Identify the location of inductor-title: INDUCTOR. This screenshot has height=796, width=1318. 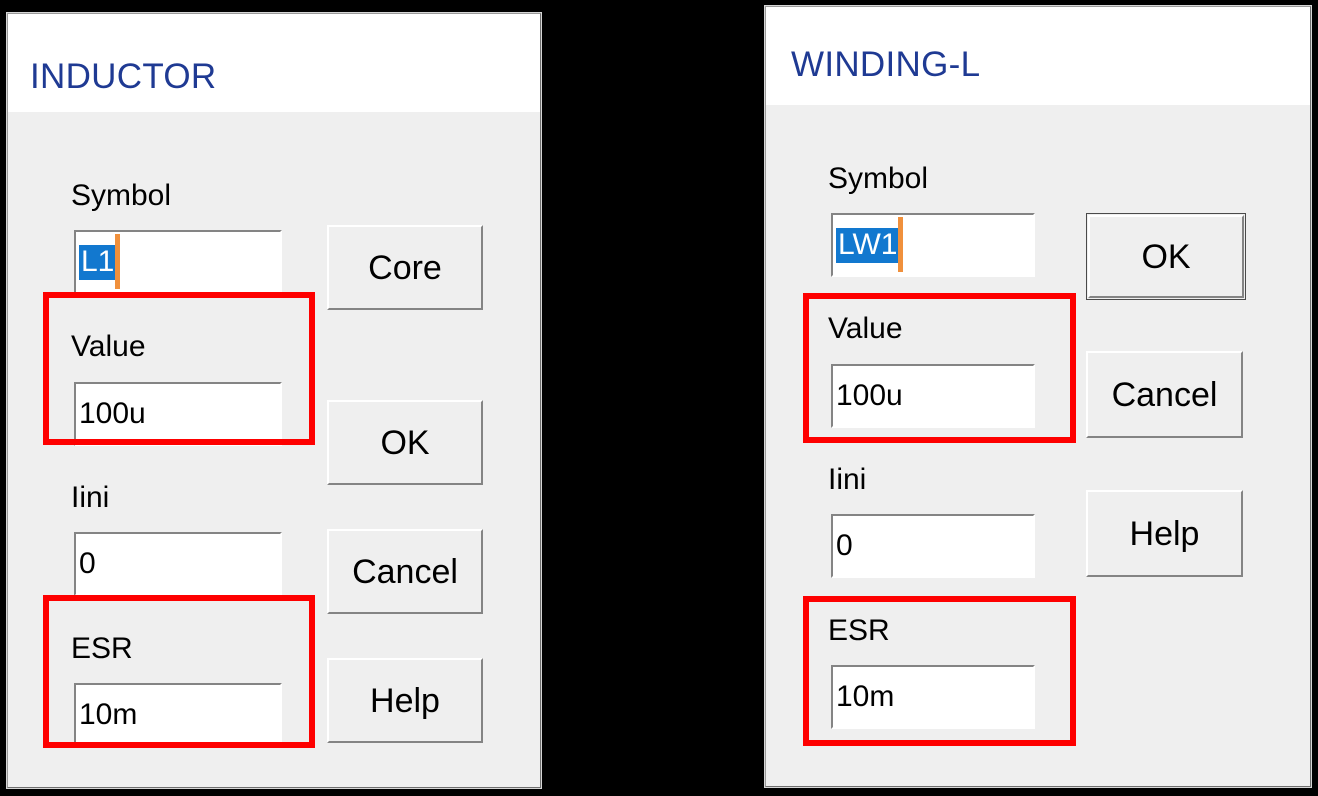
(123, 76).